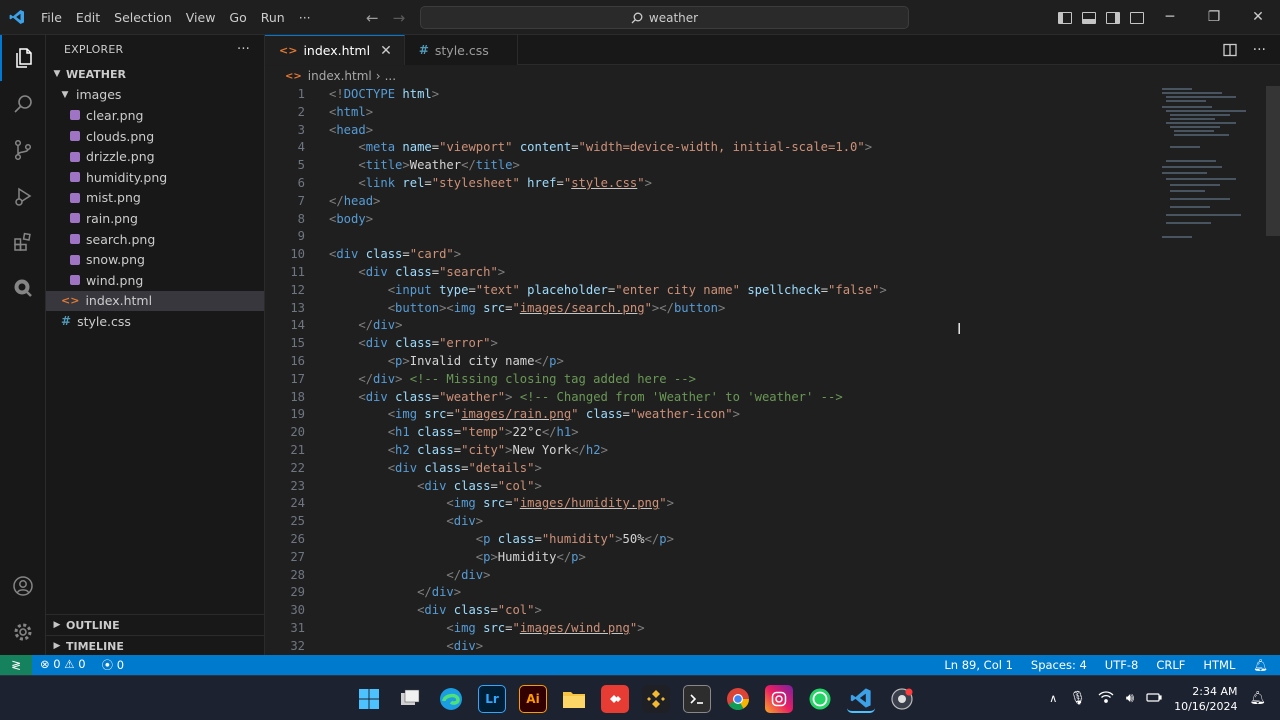 The image size is (1280, 720). Describe the element at coordinates (23, 150) in the screenshot. I see `source-control-icon` at that location.